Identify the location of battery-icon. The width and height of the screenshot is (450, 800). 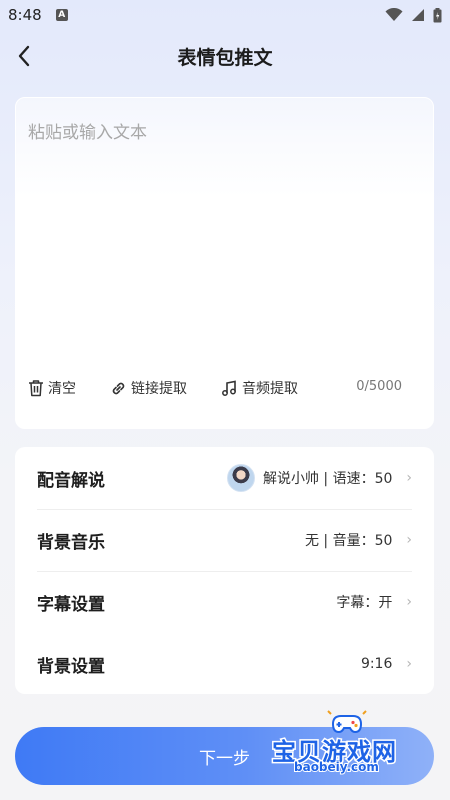
(437, 14).